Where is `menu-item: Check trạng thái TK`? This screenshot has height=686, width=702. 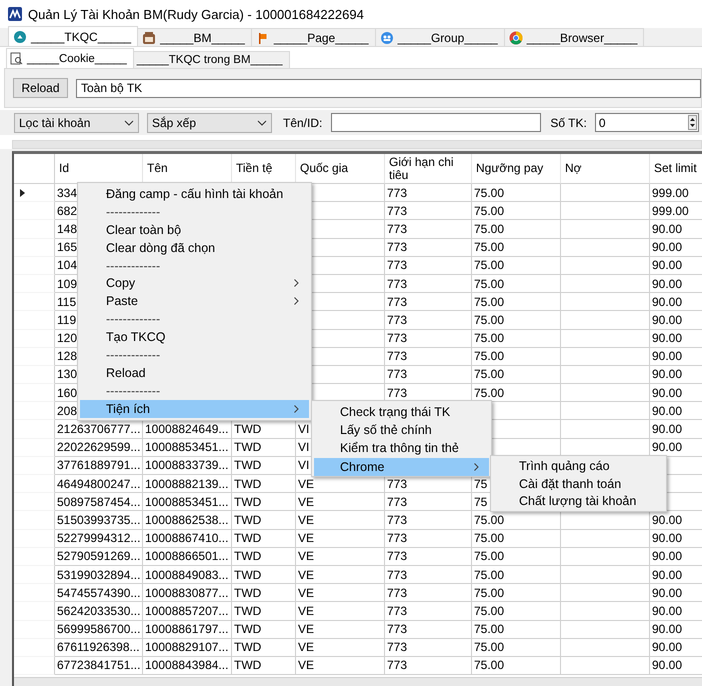
menu-item: Check trạng thái TK is located at coordinates (401, 412).